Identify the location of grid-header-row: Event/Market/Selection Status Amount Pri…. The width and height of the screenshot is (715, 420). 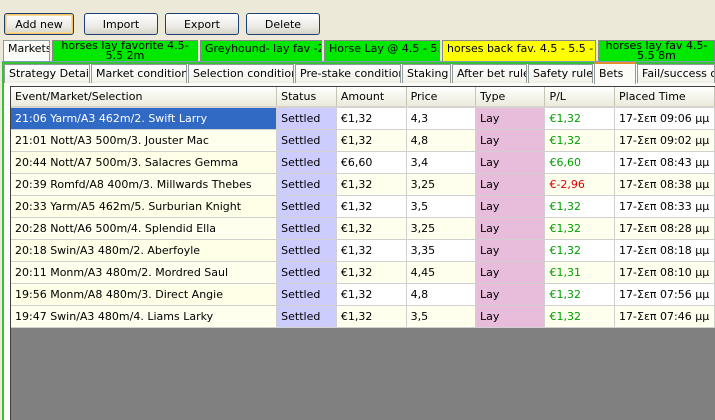
(363, 97).